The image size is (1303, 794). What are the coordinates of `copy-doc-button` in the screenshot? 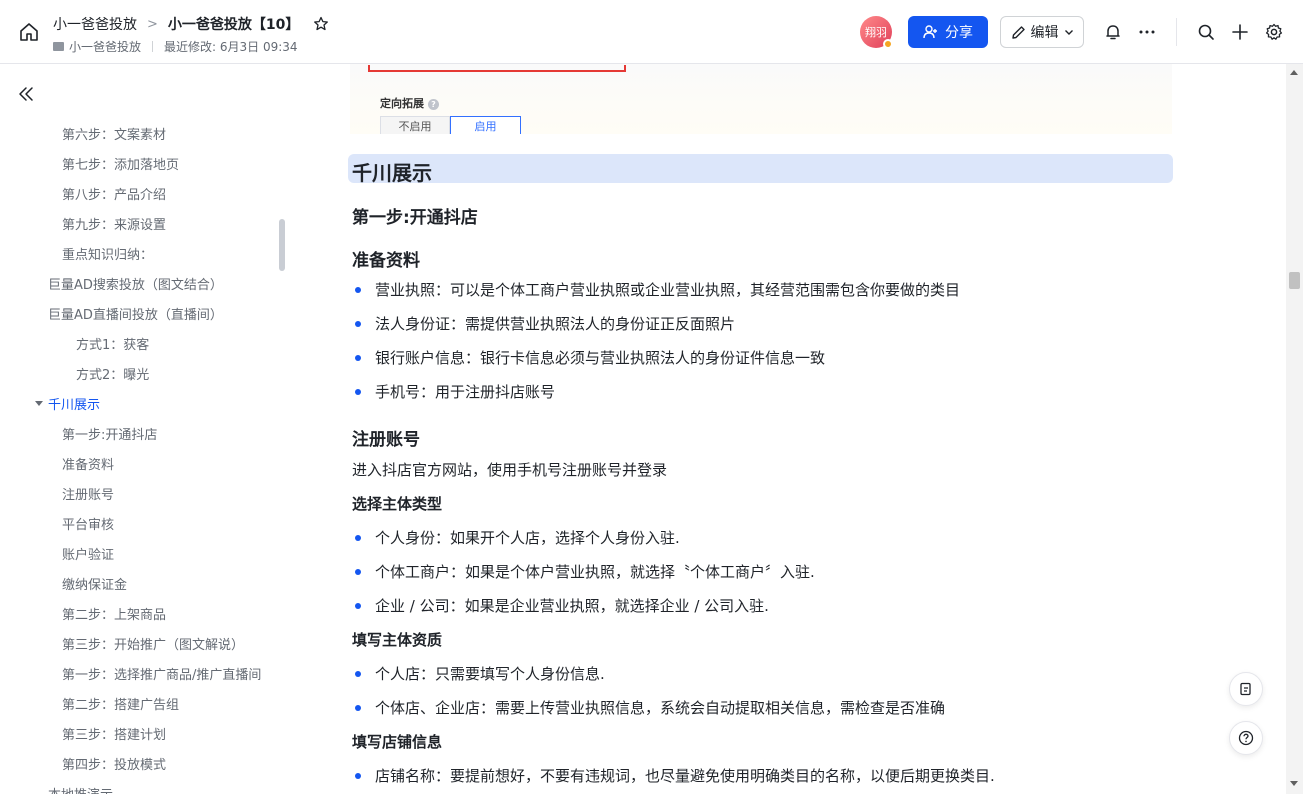 It's located at (1246, 689).